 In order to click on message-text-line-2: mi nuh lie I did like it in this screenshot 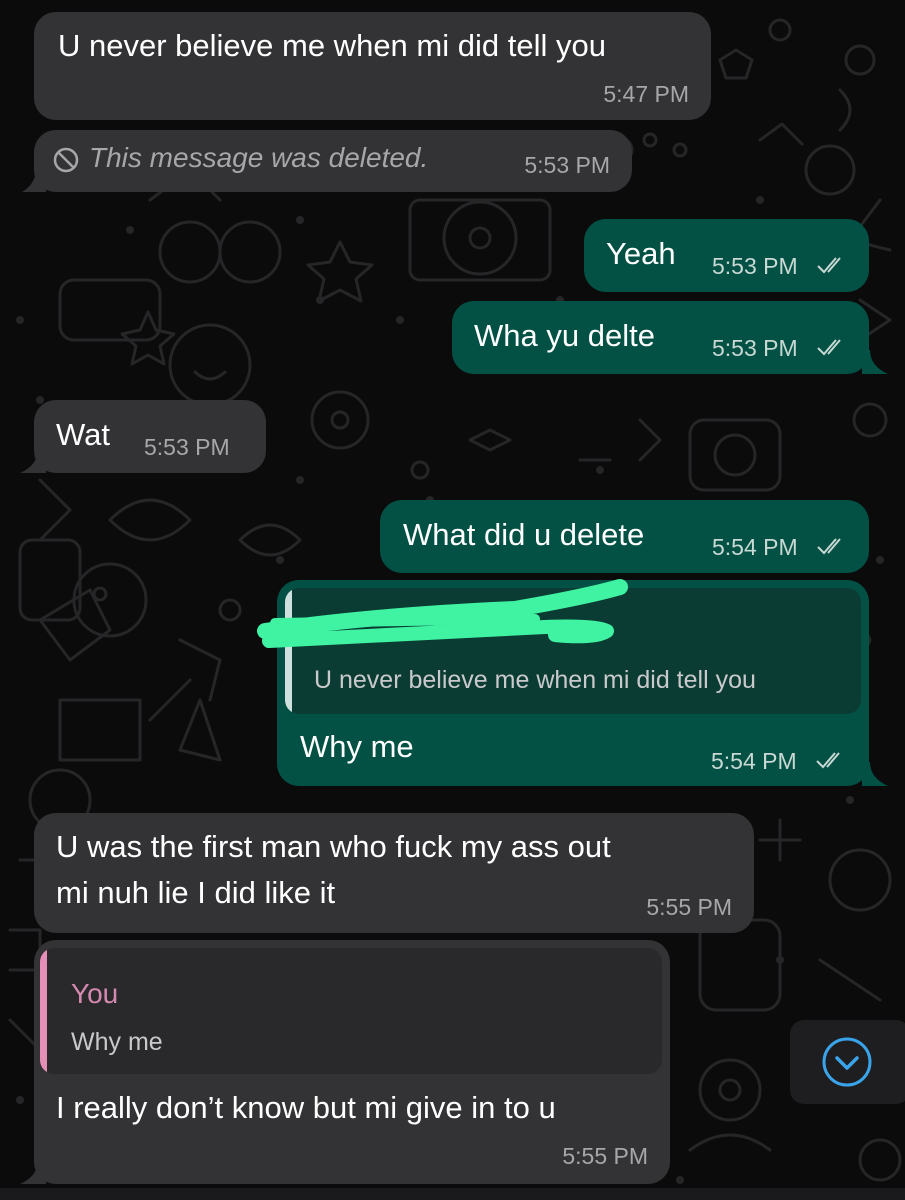, I will do `click(196, 892)`.